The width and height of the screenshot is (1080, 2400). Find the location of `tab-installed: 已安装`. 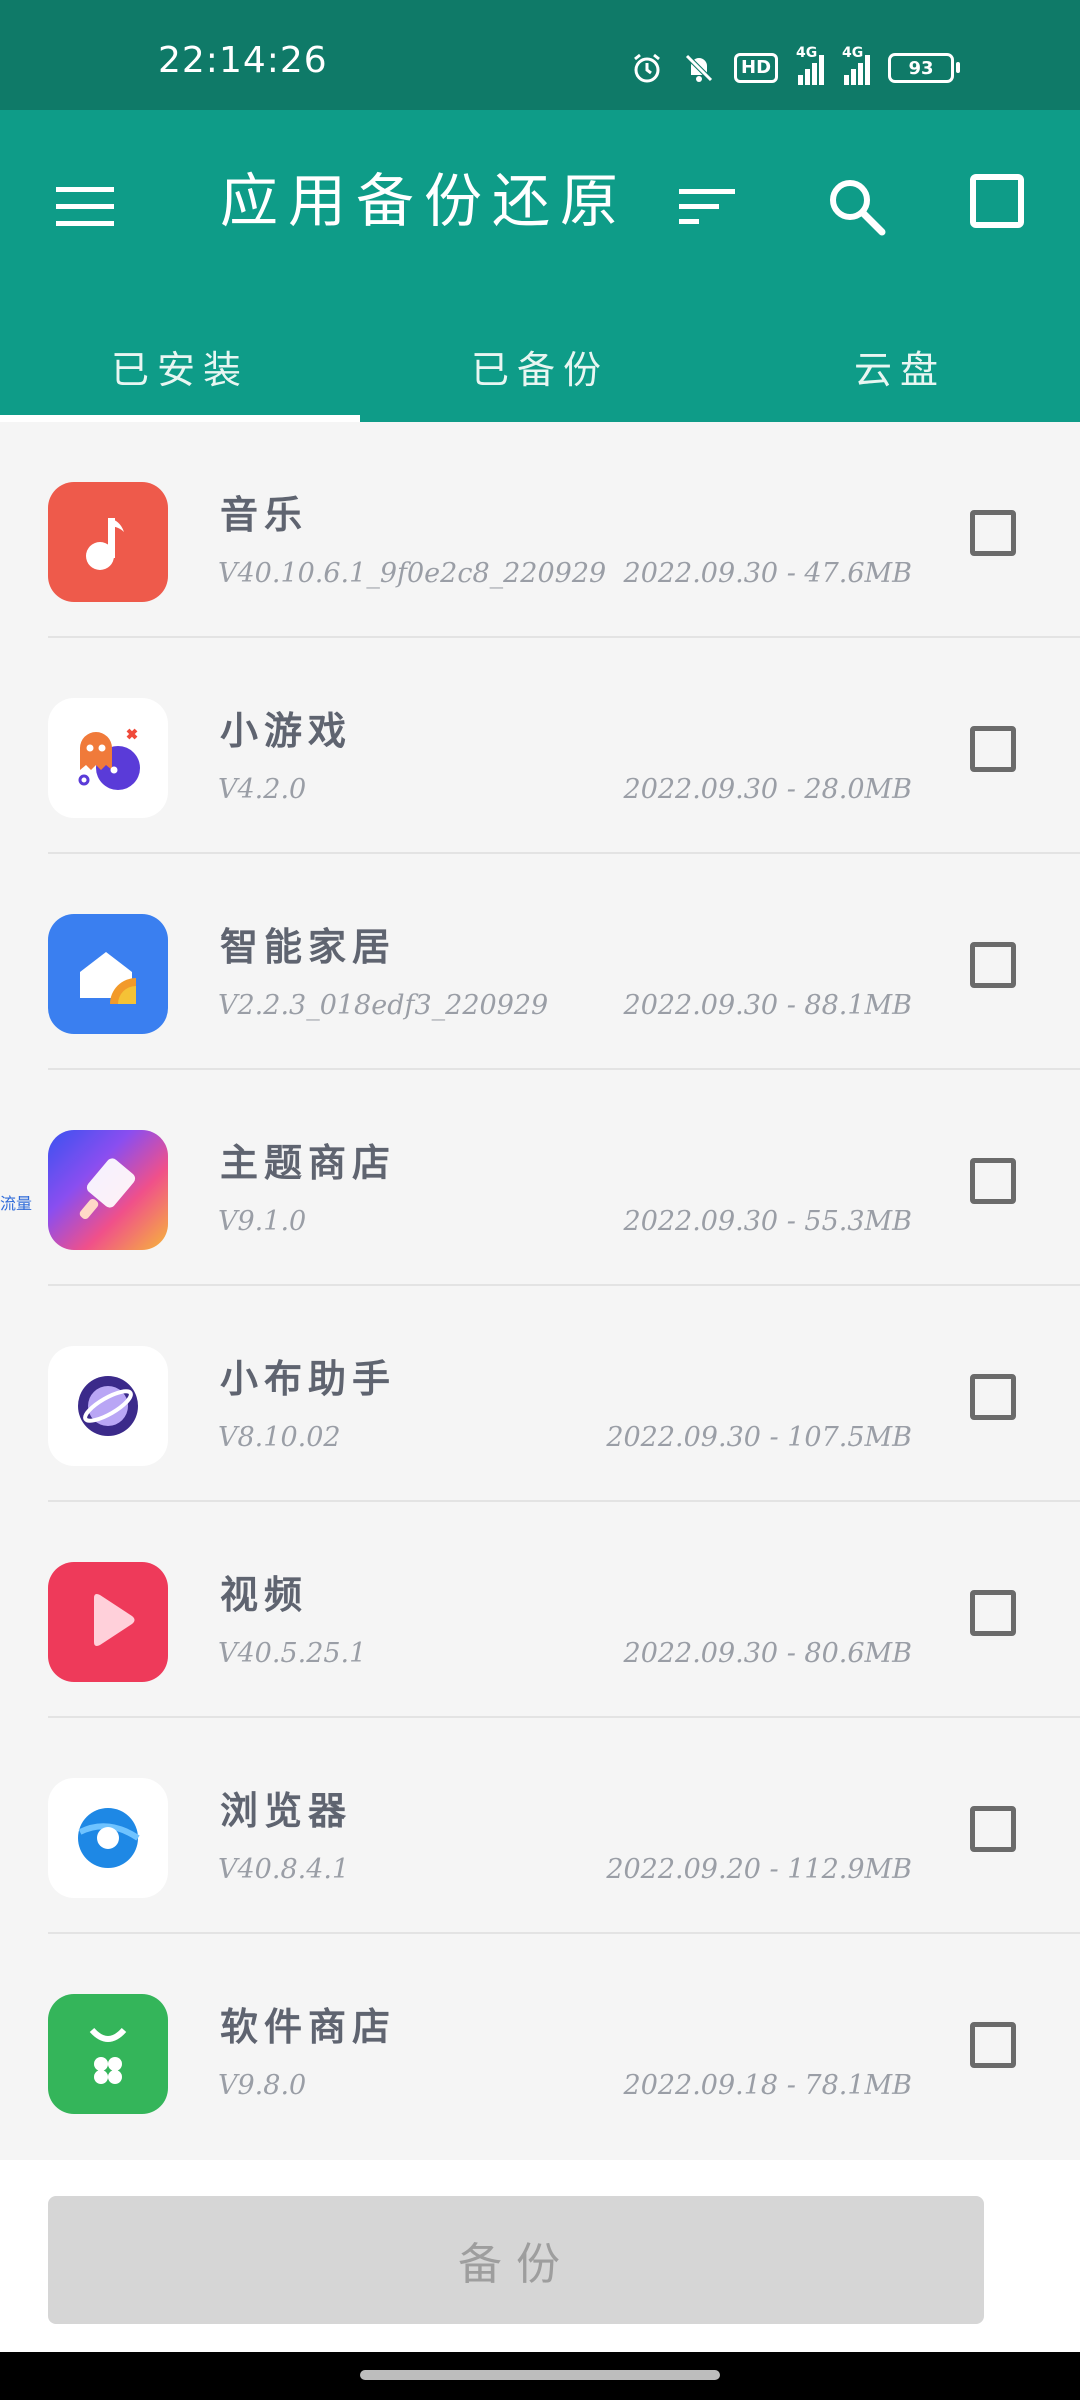

tab-installed: 已安装 is located at coordinates (180, 366).